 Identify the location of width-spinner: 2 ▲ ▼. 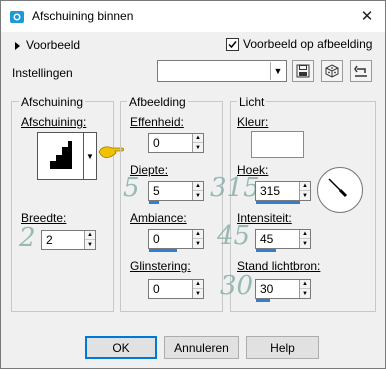
(68, 240).